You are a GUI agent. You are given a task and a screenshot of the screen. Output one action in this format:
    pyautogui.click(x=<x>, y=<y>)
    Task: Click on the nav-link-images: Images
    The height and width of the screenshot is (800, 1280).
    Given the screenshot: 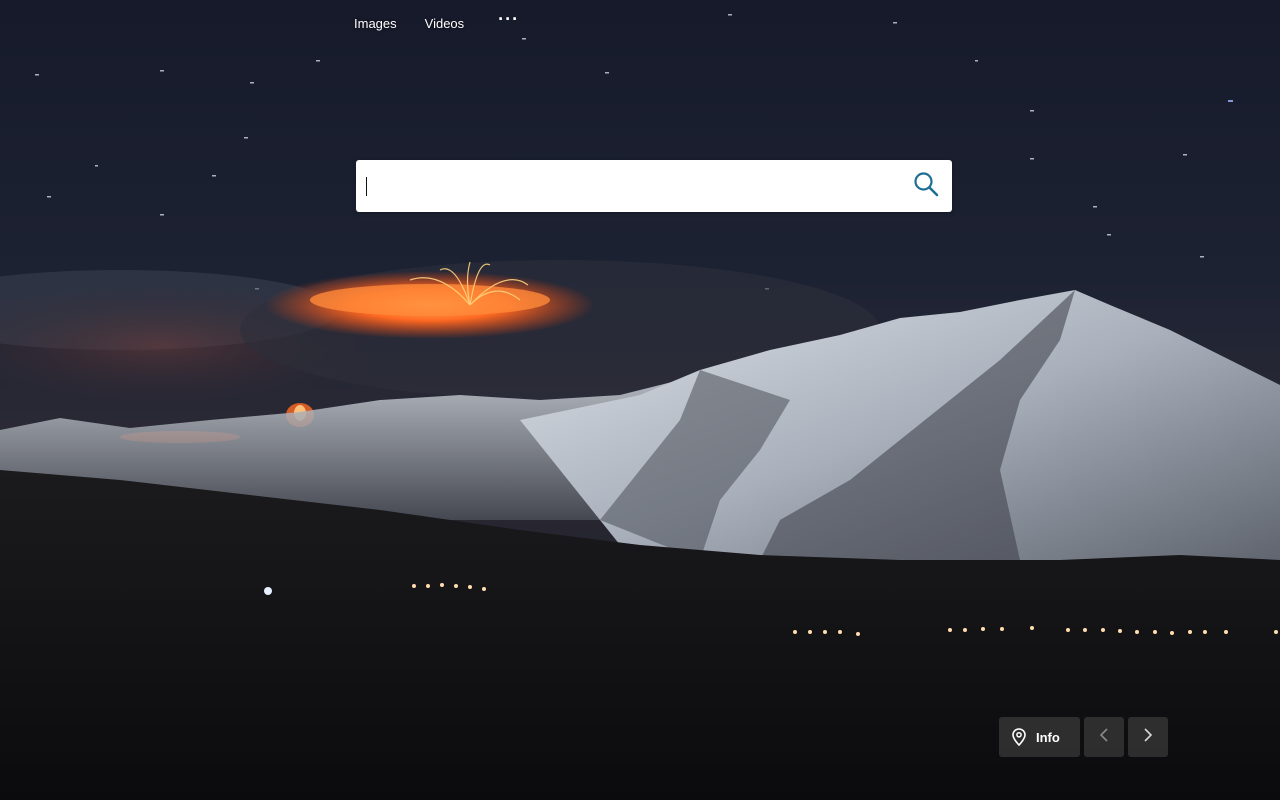 What is the action you would take?
    pyautogui.click(x=375, y=23)
    